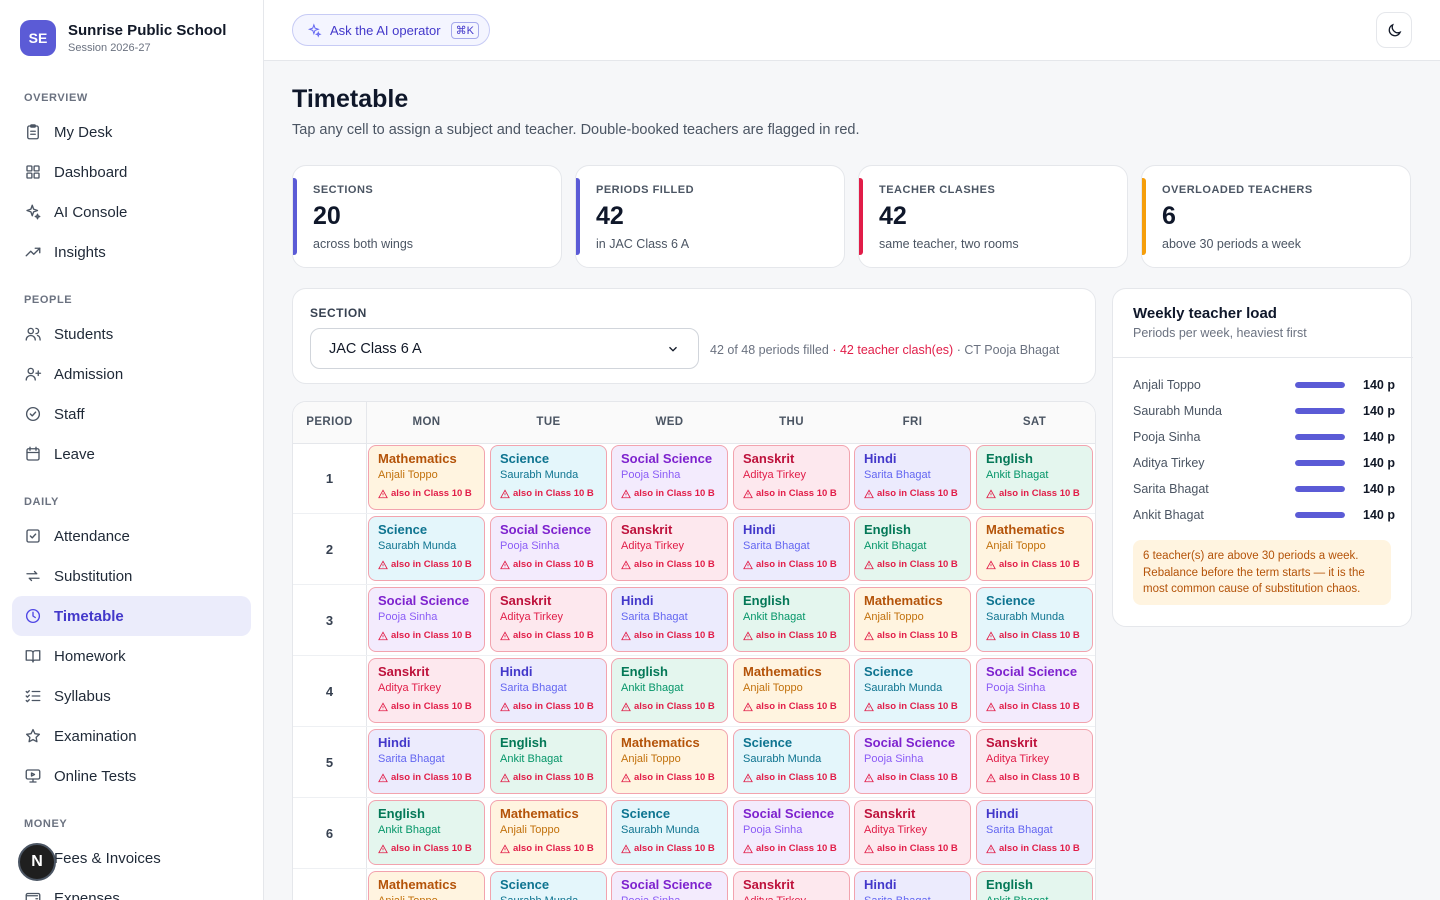 This screenshot has width=1440, height=900. Describe the element at coordinates (131, 172) in the screenshot. I see `sidebar-item-dashboard: Dashboard` at that location.